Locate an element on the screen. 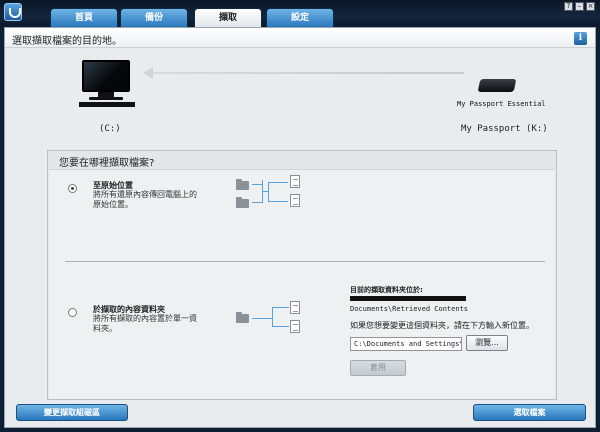  group-title: 您要在哪裡擷取檔案? is located at coordinates (107, 163).